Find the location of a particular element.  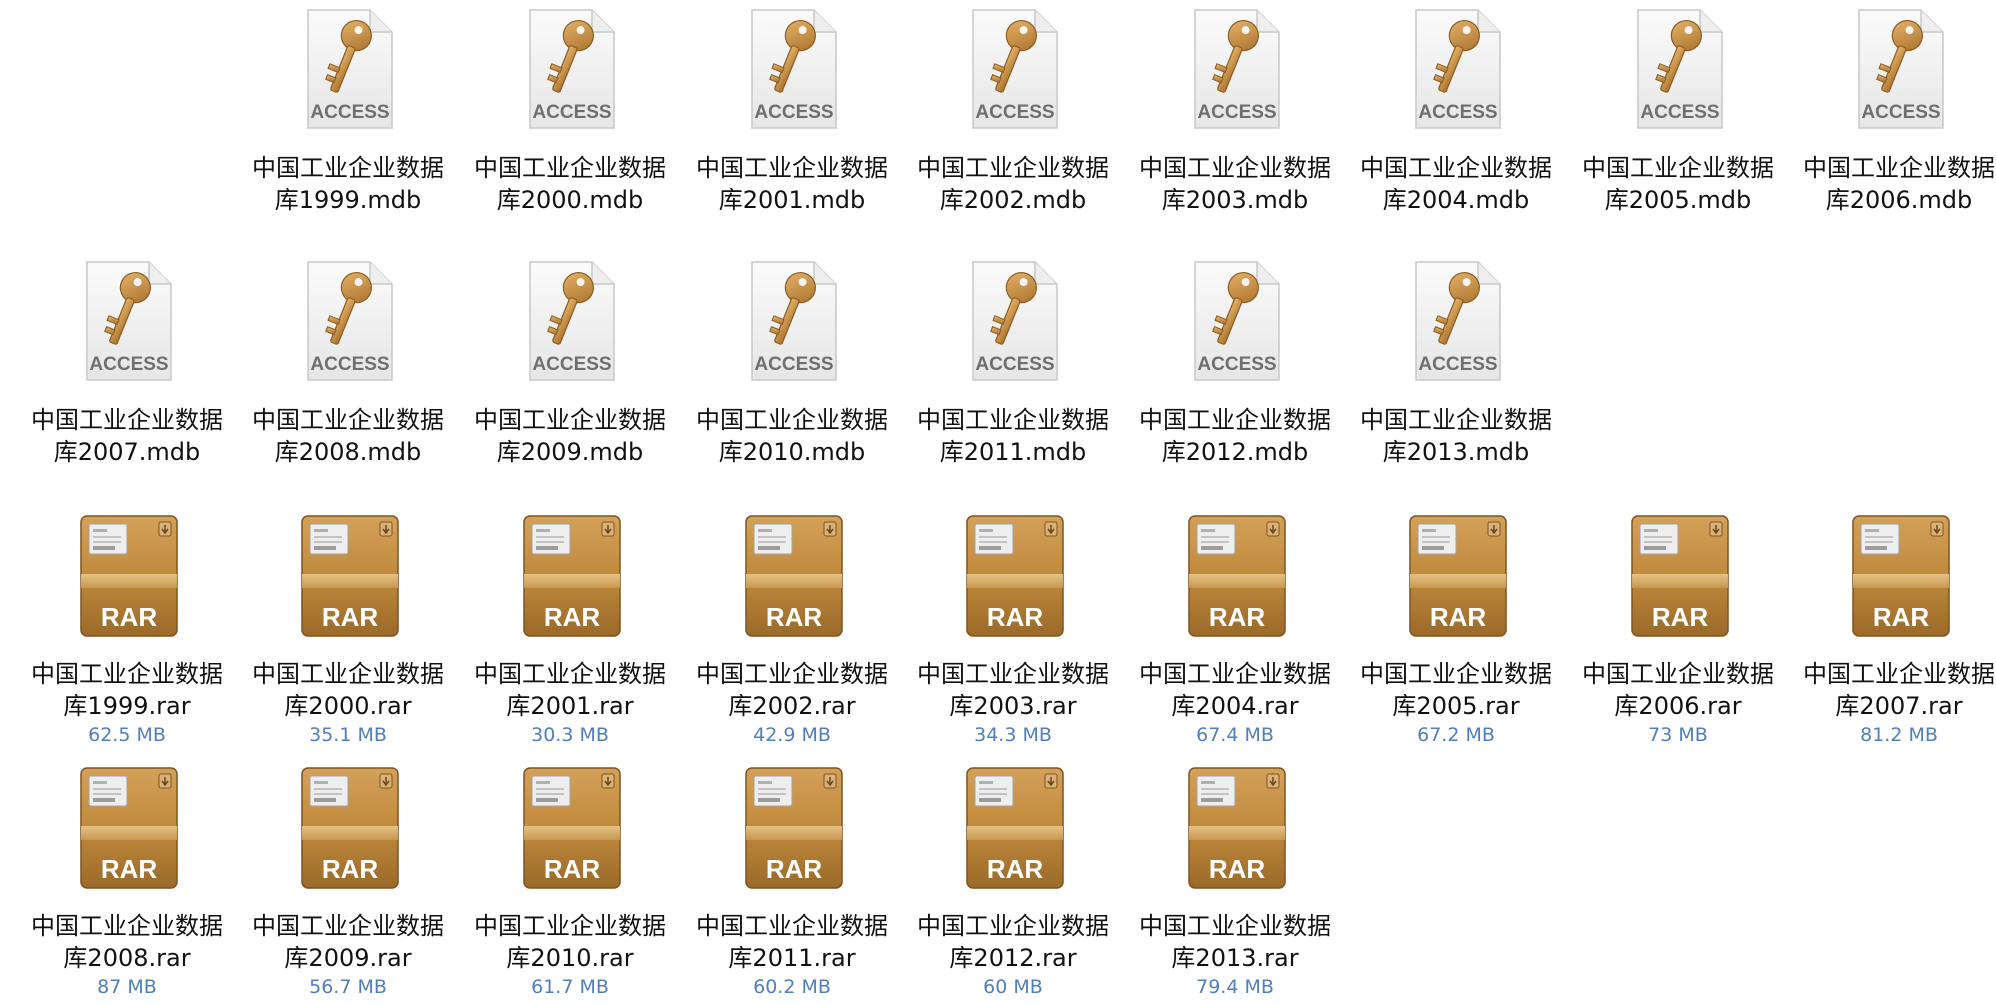

file-name: 中国工业企业数据 库2006.rar is located at coordinates (1678, 690).